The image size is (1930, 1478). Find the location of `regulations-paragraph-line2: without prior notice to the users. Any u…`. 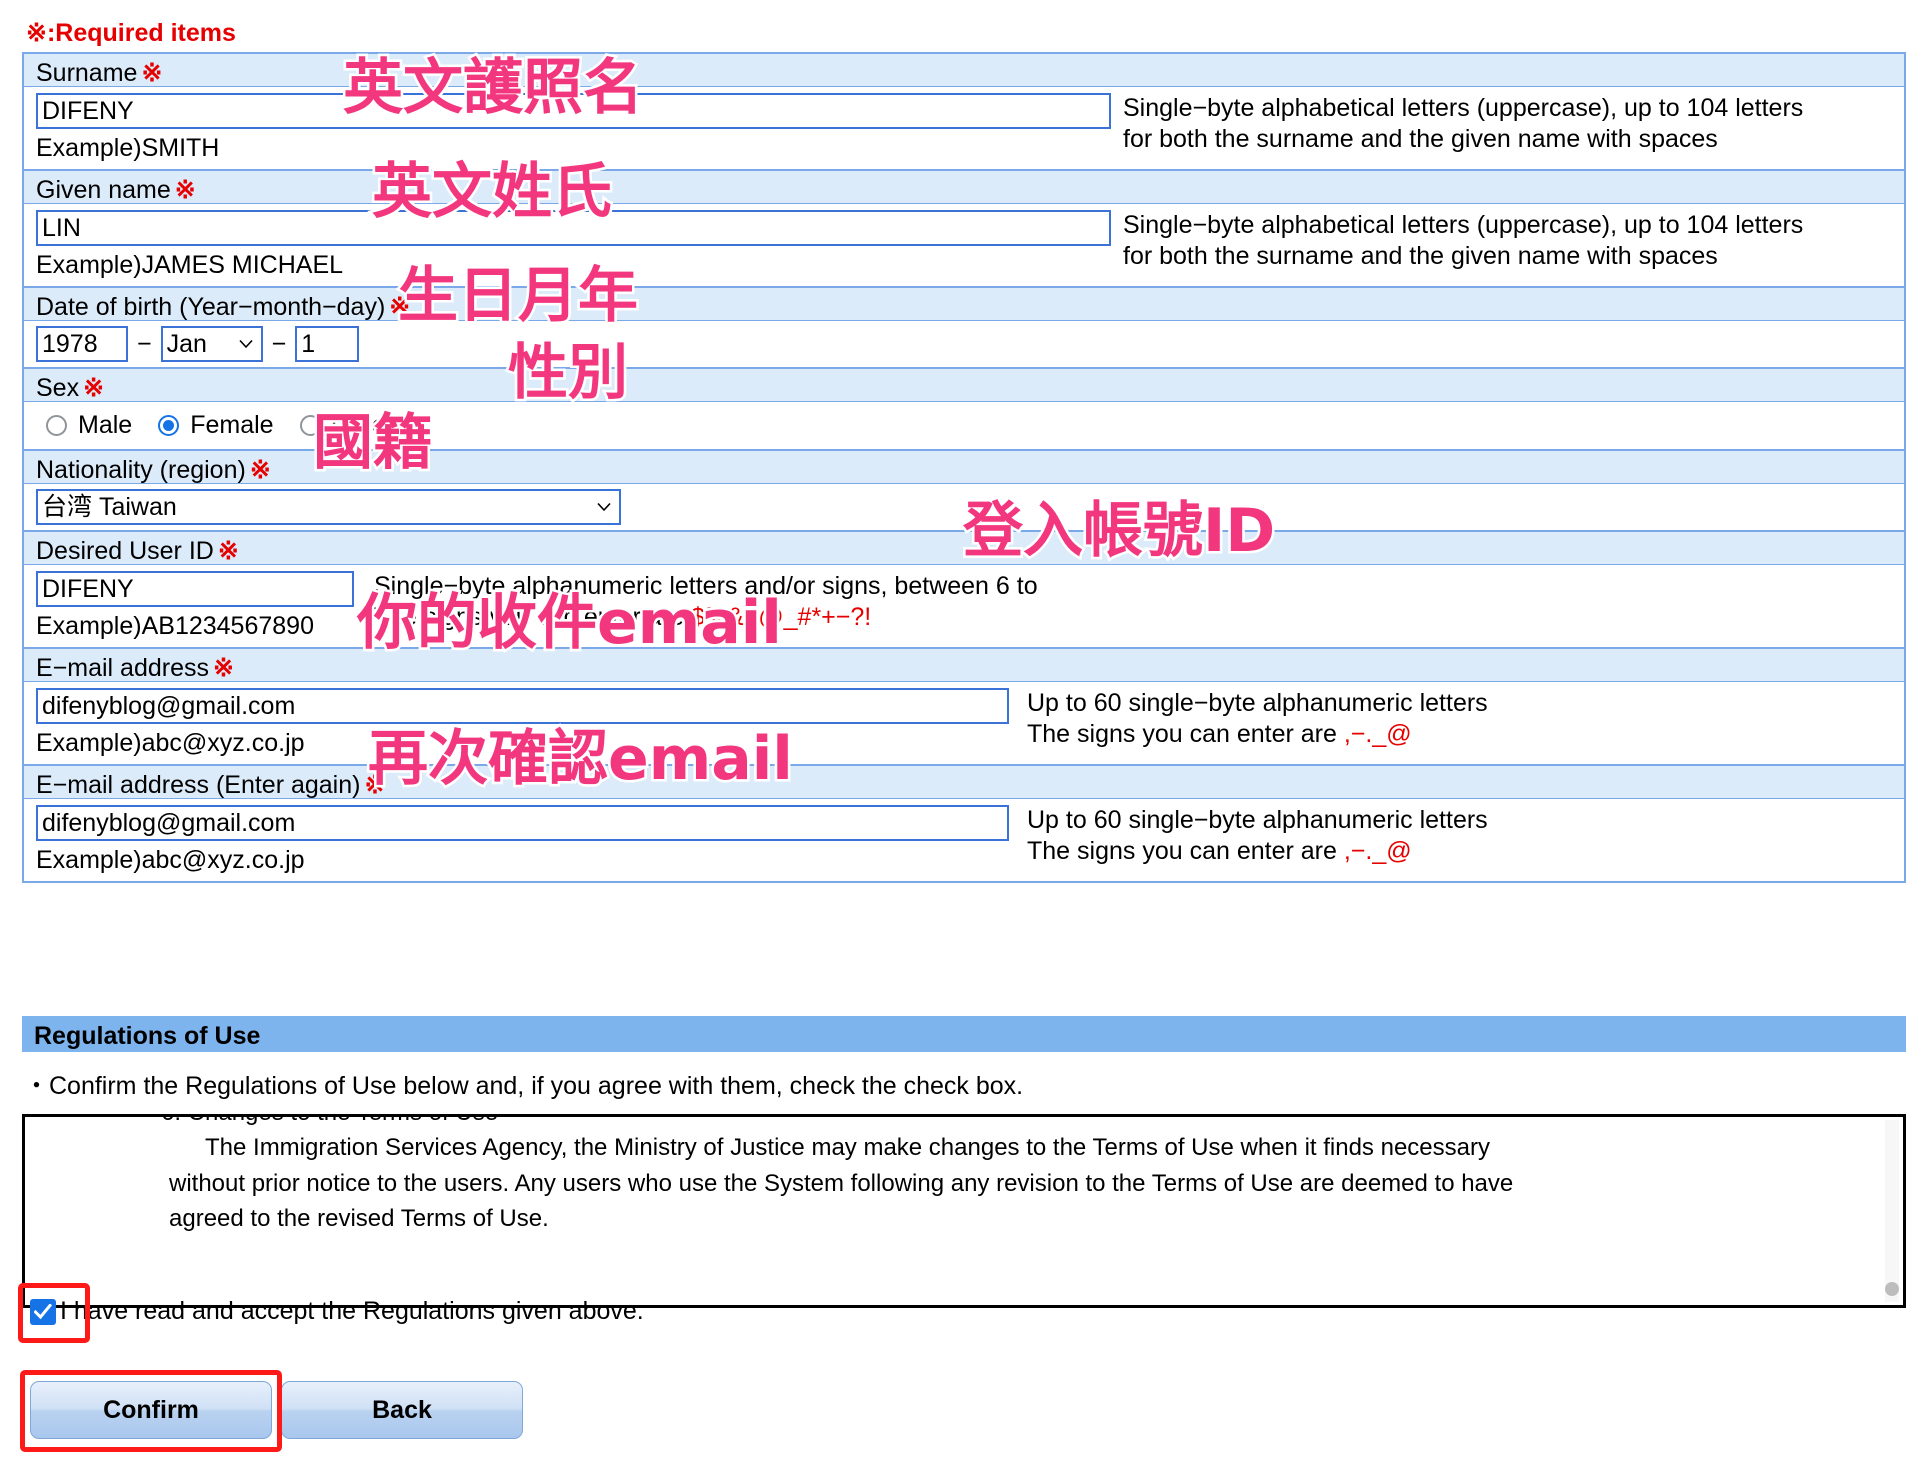

regulations-paragraph-line2: without prior notice to the users. Any u… is located at coordinates (841, 1183).